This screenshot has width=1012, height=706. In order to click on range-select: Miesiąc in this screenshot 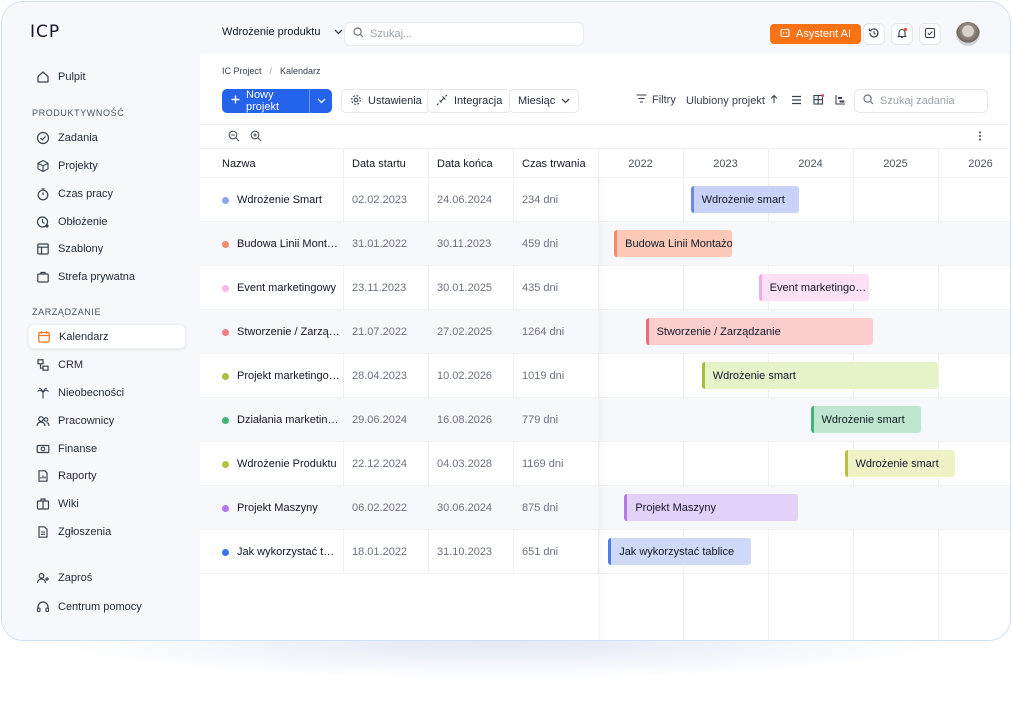, I will do `click(544, 101)`.